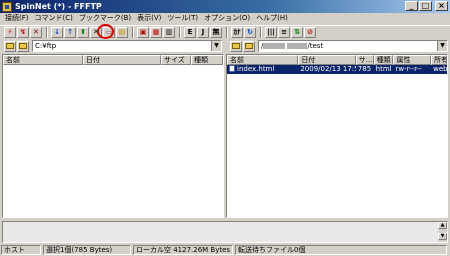 The height and width of the screenshot is (256, 450). I want to click on local-up-folder-icon, so click(10, 46).